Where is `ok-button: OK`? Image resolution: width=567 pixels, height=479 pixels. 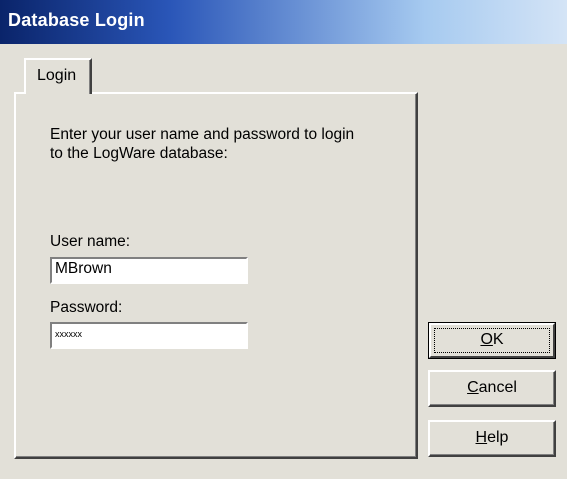
ok-button: OK is located at coordinates (492, 340).